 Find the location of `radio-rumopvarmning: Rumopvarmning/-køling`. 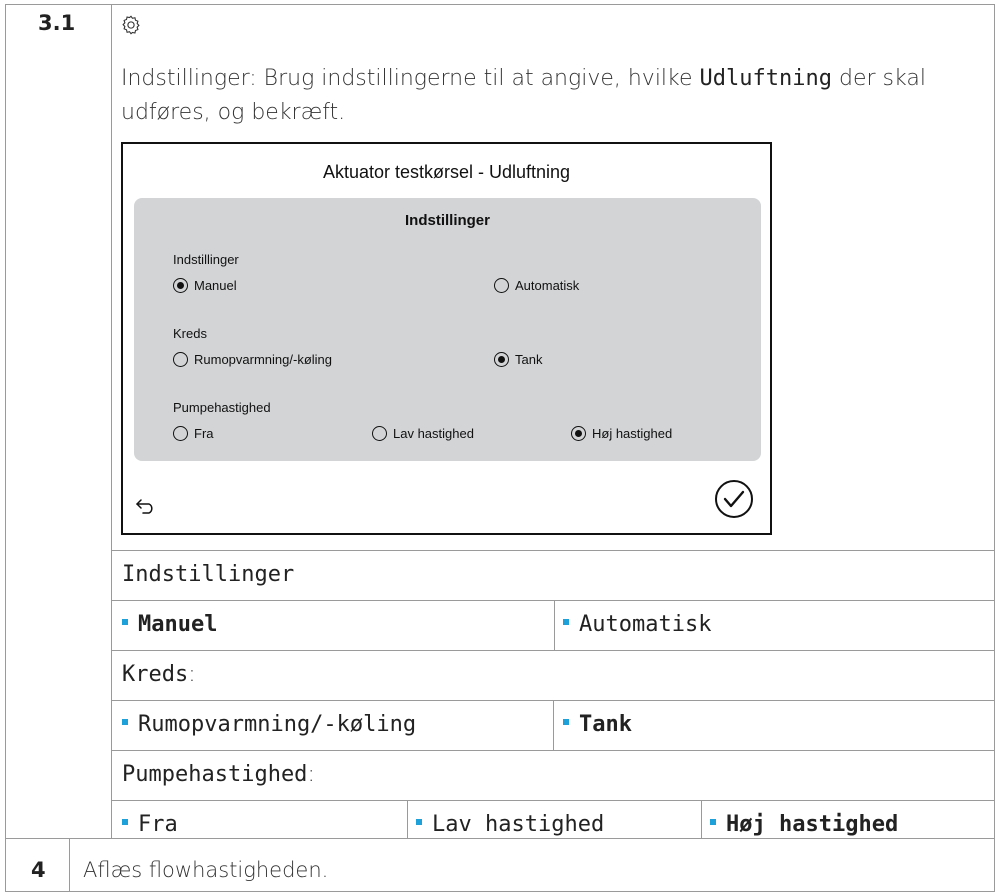

radio-rumopvarmning: Rumopvarmning/-køling is located at coordinates (252, 359).